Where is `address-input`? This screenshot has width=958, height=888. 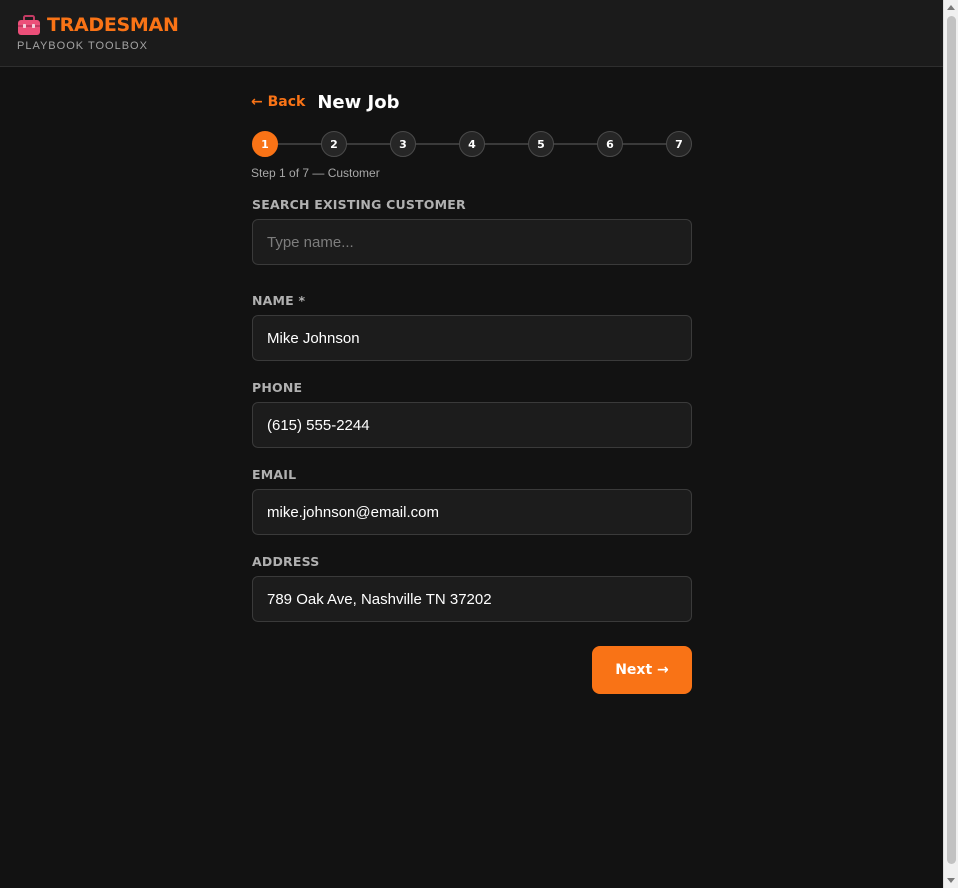
address-input is located at coordinates (472, 599).